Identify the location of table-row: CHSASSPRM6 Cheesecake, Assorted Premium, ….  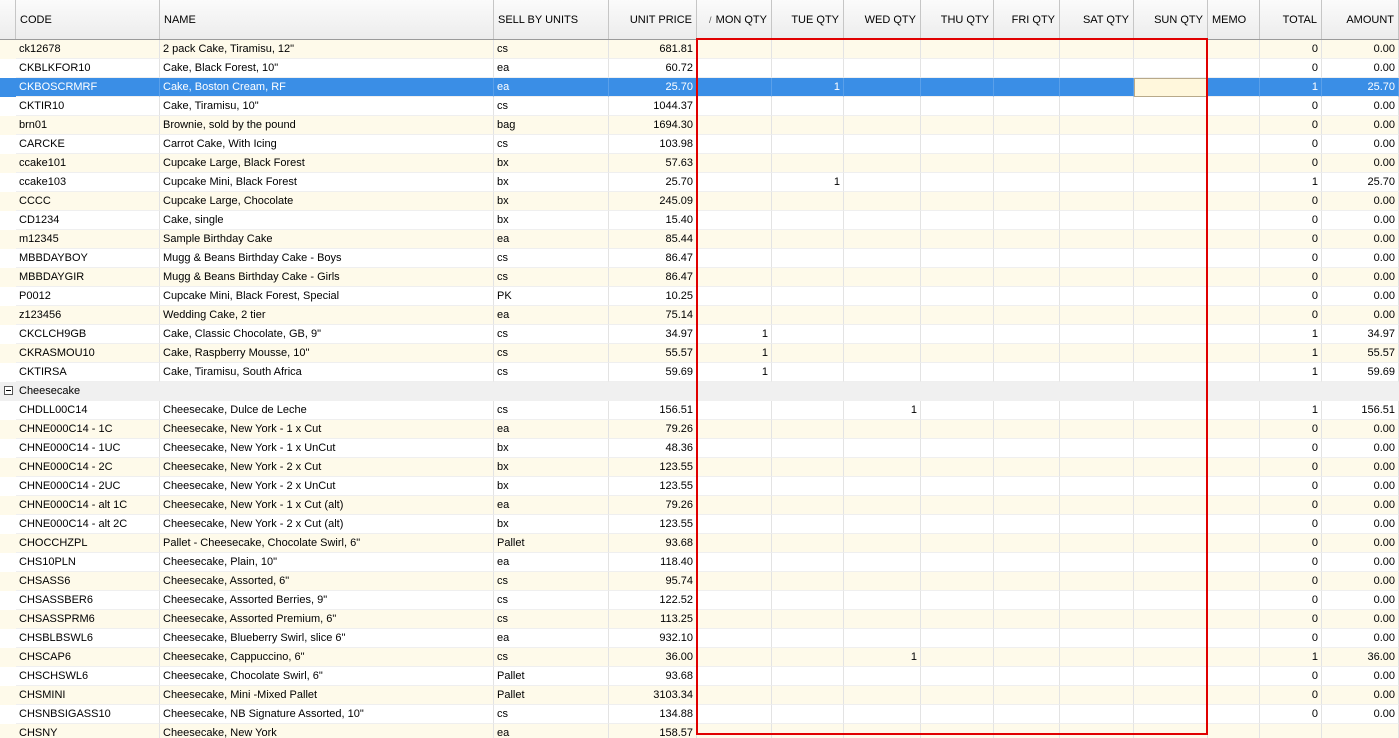
(699, 619).